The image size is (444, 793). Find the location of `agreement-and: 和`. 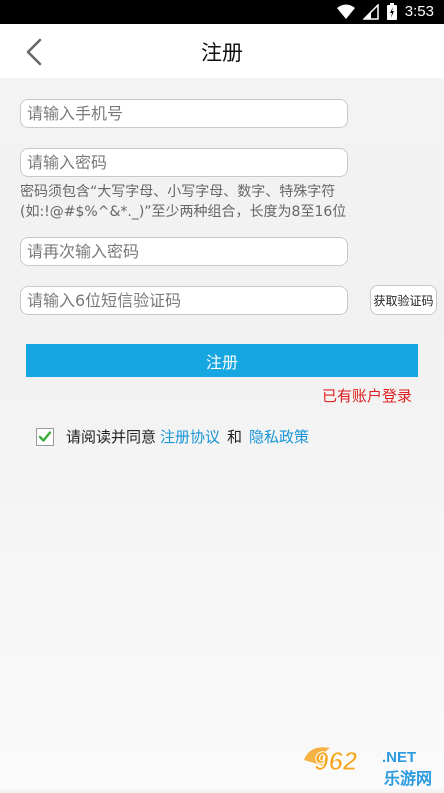

agreement-and: 和 is located at coordinates (235, 437).